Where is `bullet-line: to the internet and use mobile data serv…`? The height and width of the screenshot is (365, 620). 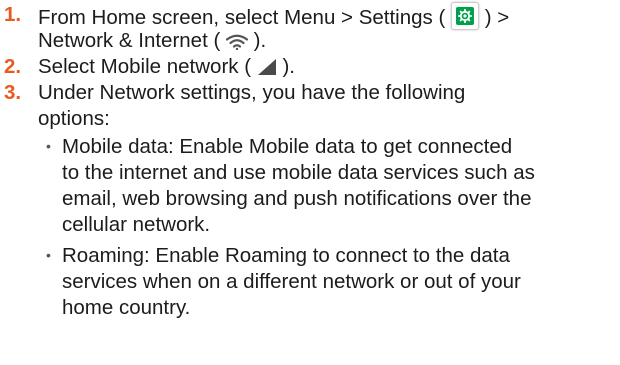 bullet-line: to the internet and use mobile data serv… is located at coordinates (298, 172).